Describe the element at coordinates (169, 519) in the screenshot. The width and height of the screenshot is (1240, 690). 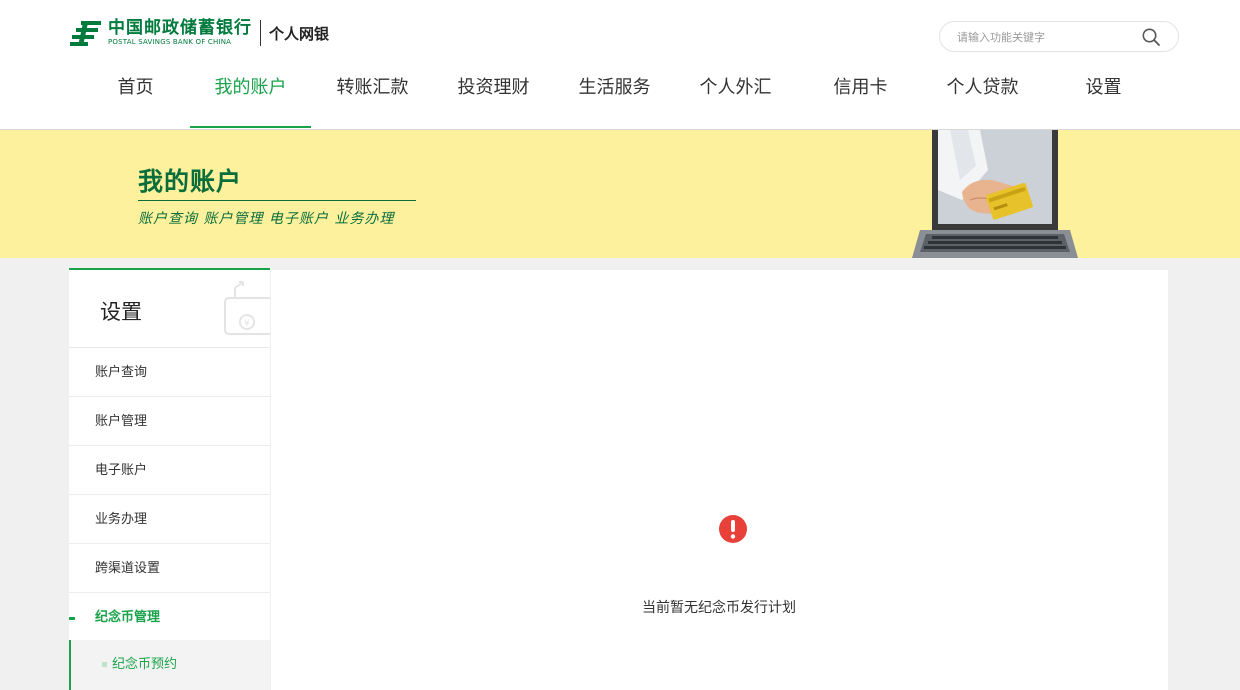
I see `sidebar-item-business-handling: 业务办理` at that location.